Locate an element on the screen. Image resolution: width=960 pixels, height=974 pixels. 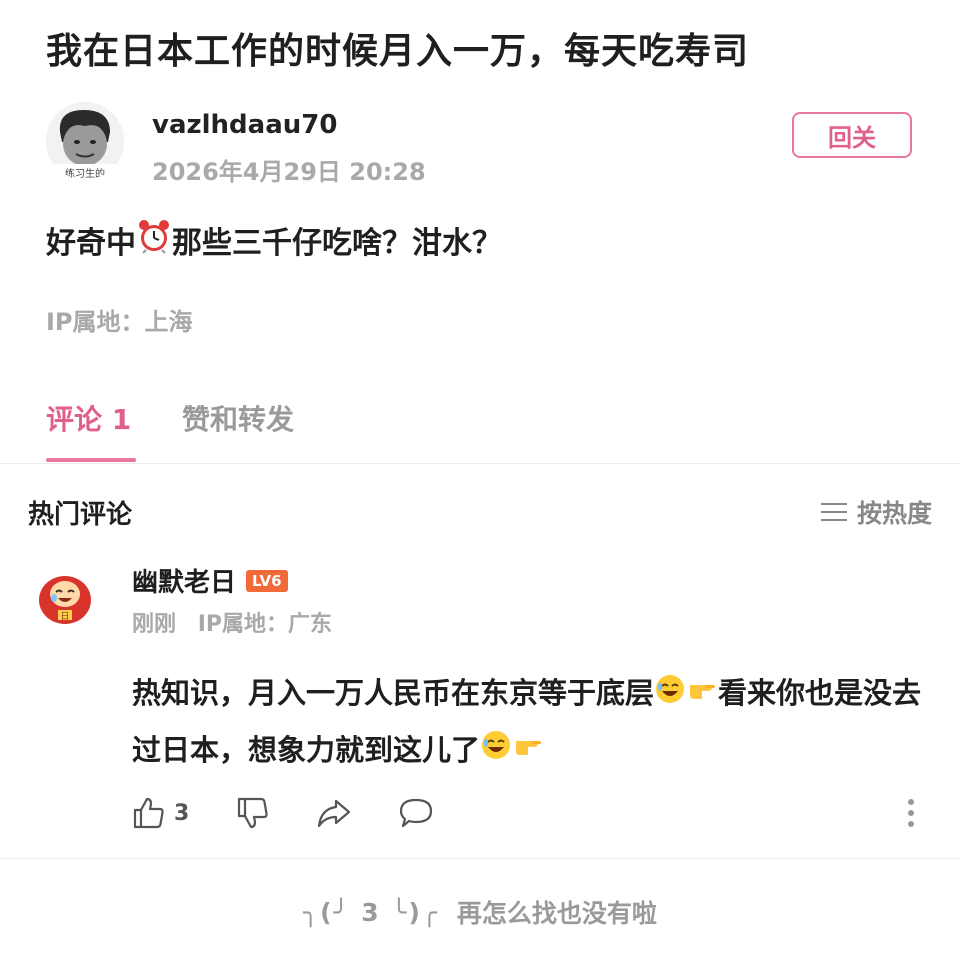
more-vertical-icon is located at coordinates (911, 813).